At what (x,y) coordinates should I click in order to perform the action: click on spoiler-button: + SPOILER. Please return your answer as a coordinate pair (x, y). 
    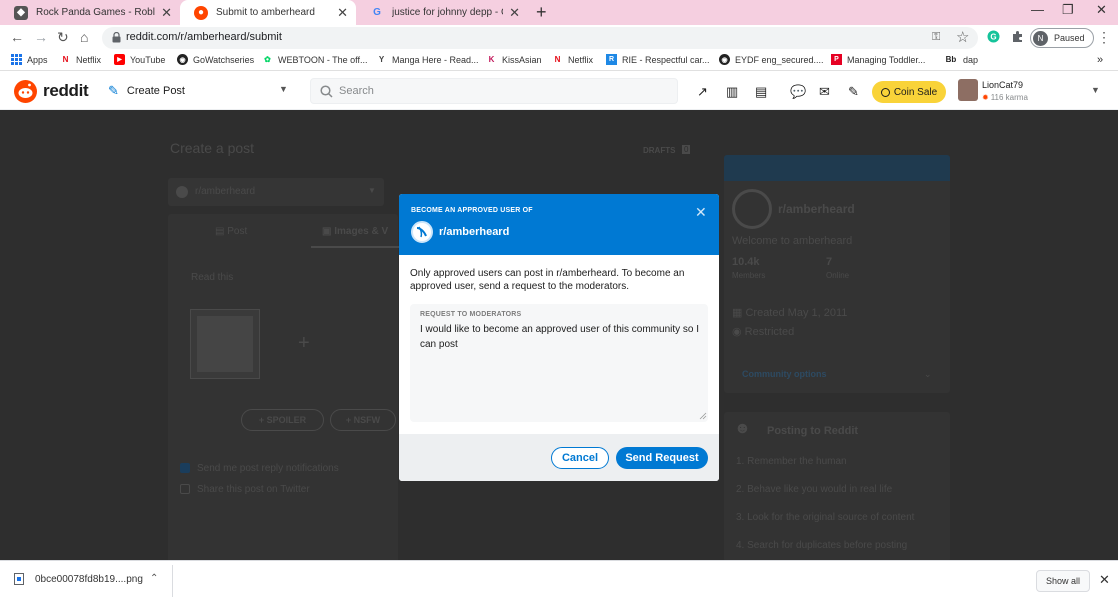
    Looking at the image, I should click on (282, 420).